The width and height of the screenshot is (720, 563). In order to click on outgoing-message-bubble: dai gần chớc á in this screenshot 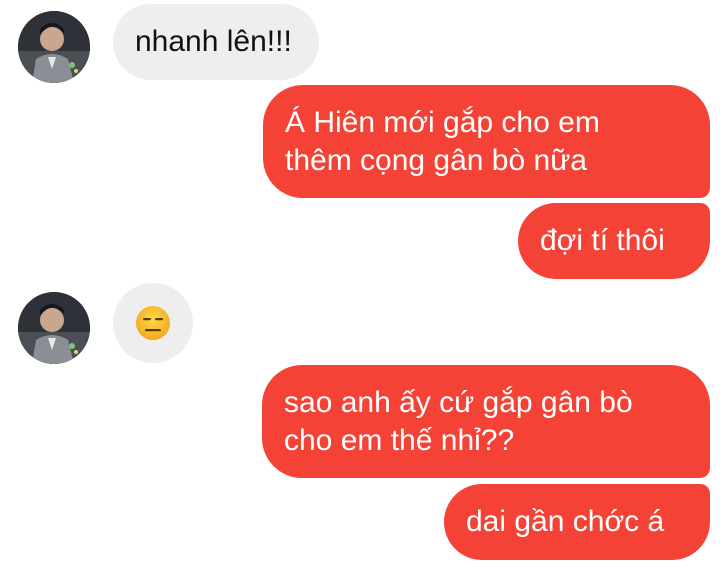, I will do `click(577, 522)`.